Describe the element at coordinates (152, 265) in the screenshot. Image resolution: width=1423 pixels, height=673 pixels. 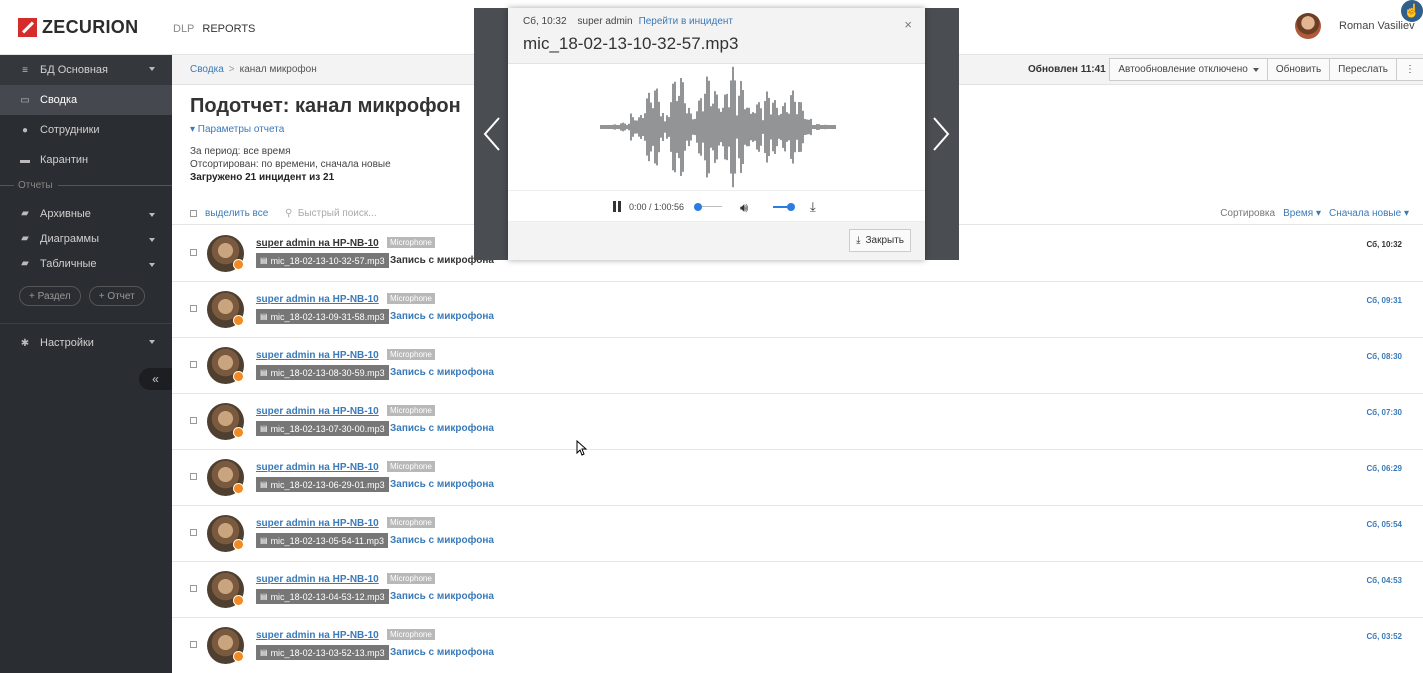
I see `chevron-down-icon` at that location.